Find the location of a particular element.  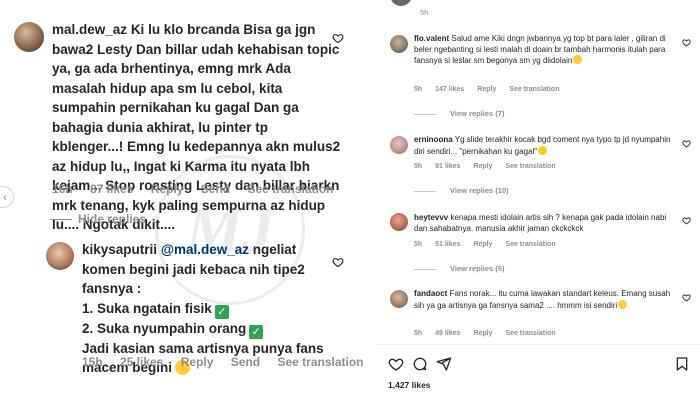

comment-line: komen begini jadi kebaca nih tipe2 is located at coordinates (193, 269).